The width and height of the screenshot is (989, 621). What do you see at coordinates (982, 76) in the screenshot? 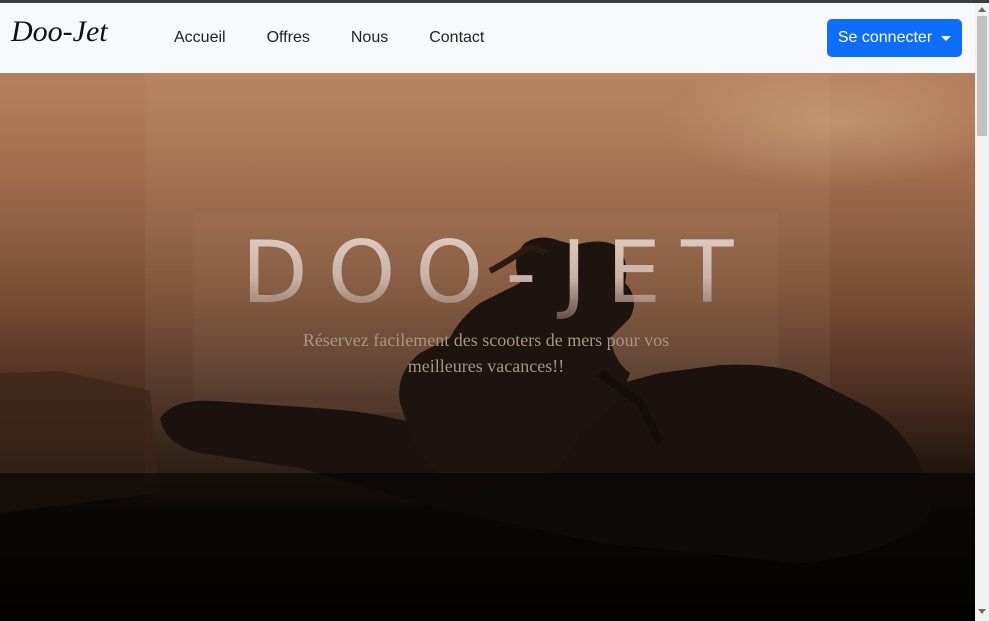
I see `scrollbar-thumb` at bounding box center [982, 76].